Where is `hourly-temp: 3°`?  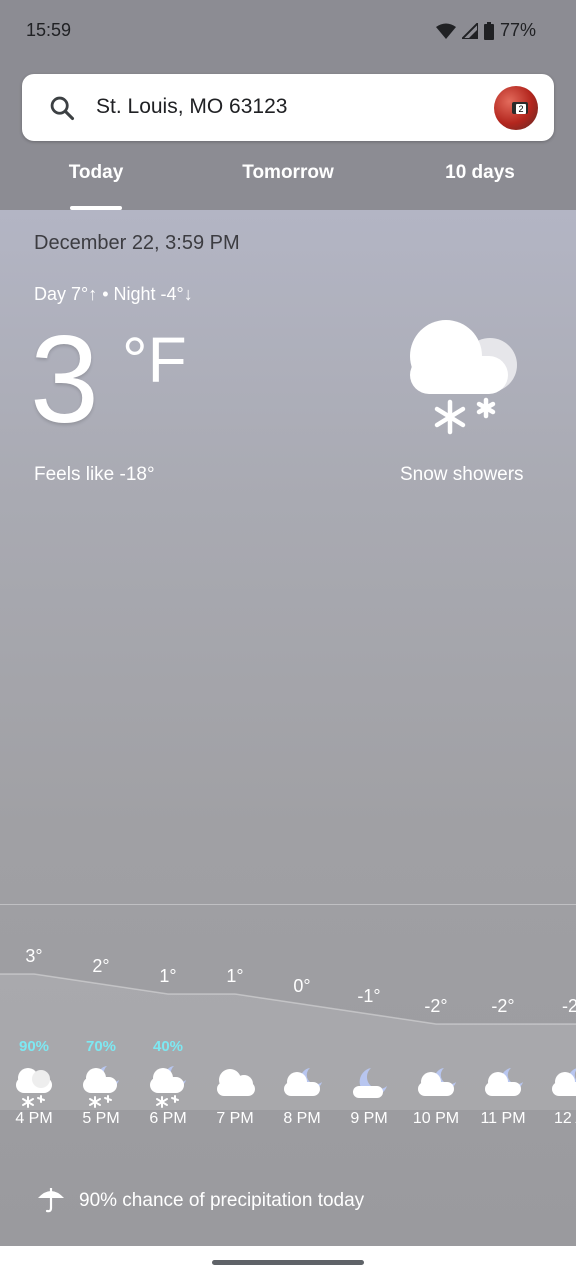
hourly-temp: 3° is located at coordinates (34, 956).